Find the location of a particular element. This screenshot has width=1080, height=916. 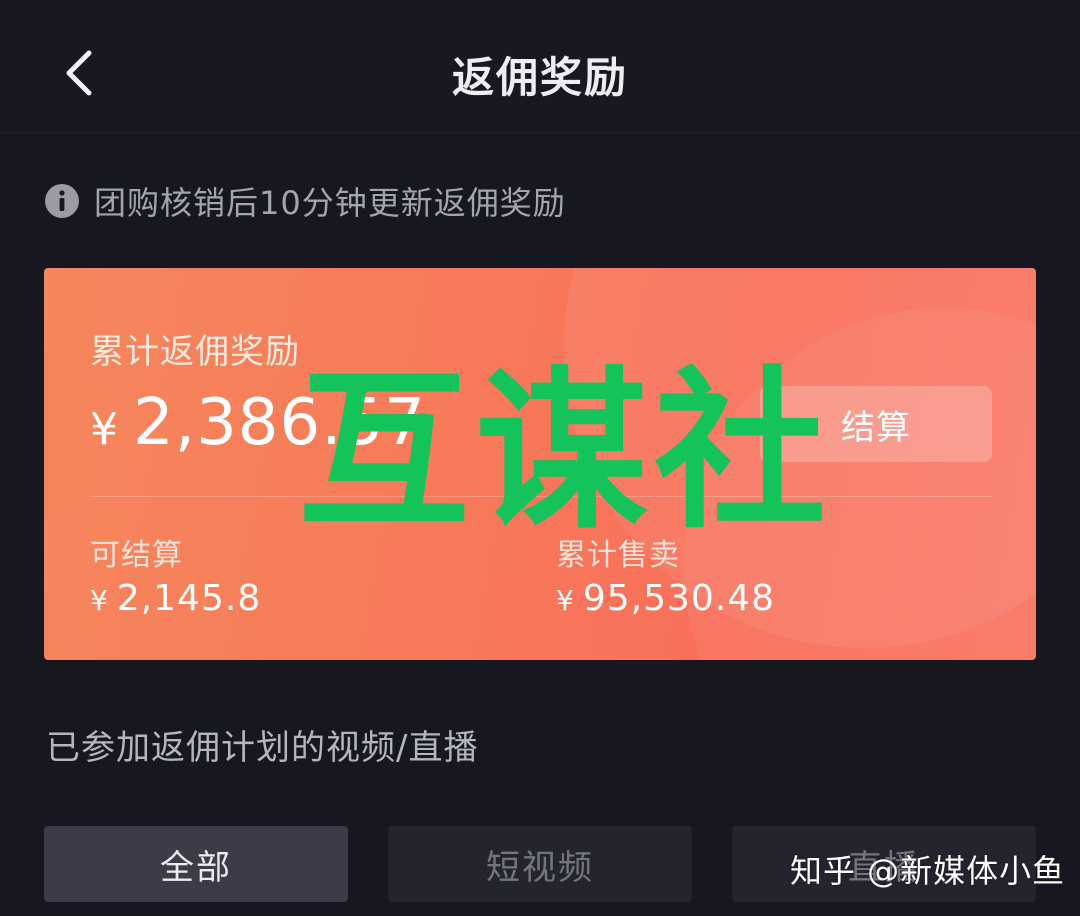

settleable-value: 2,145.8 is located at coordinates (189, 598).